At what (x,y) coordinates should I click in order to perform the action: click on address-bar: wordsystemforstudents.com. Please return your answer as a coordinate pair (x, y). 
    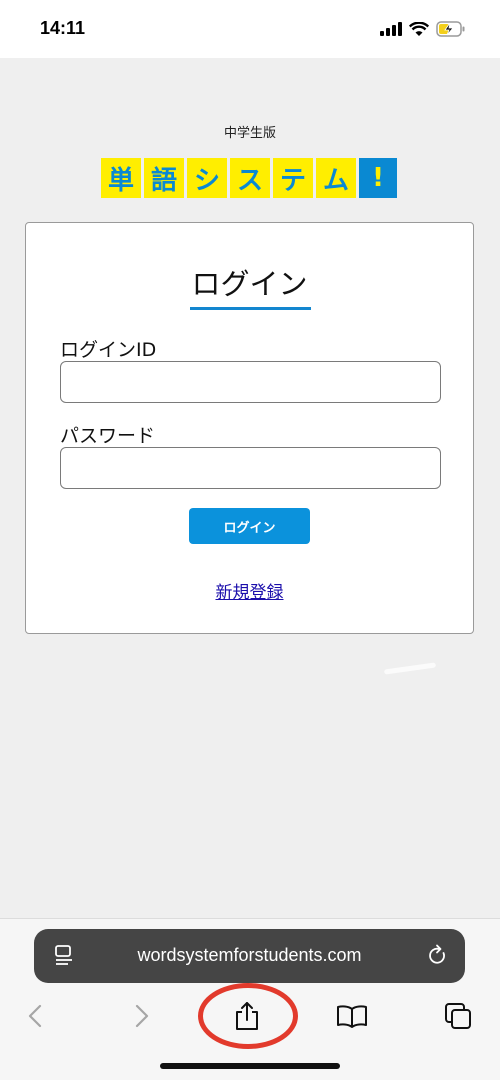
    Looking at the image, I should click on (249, 956).